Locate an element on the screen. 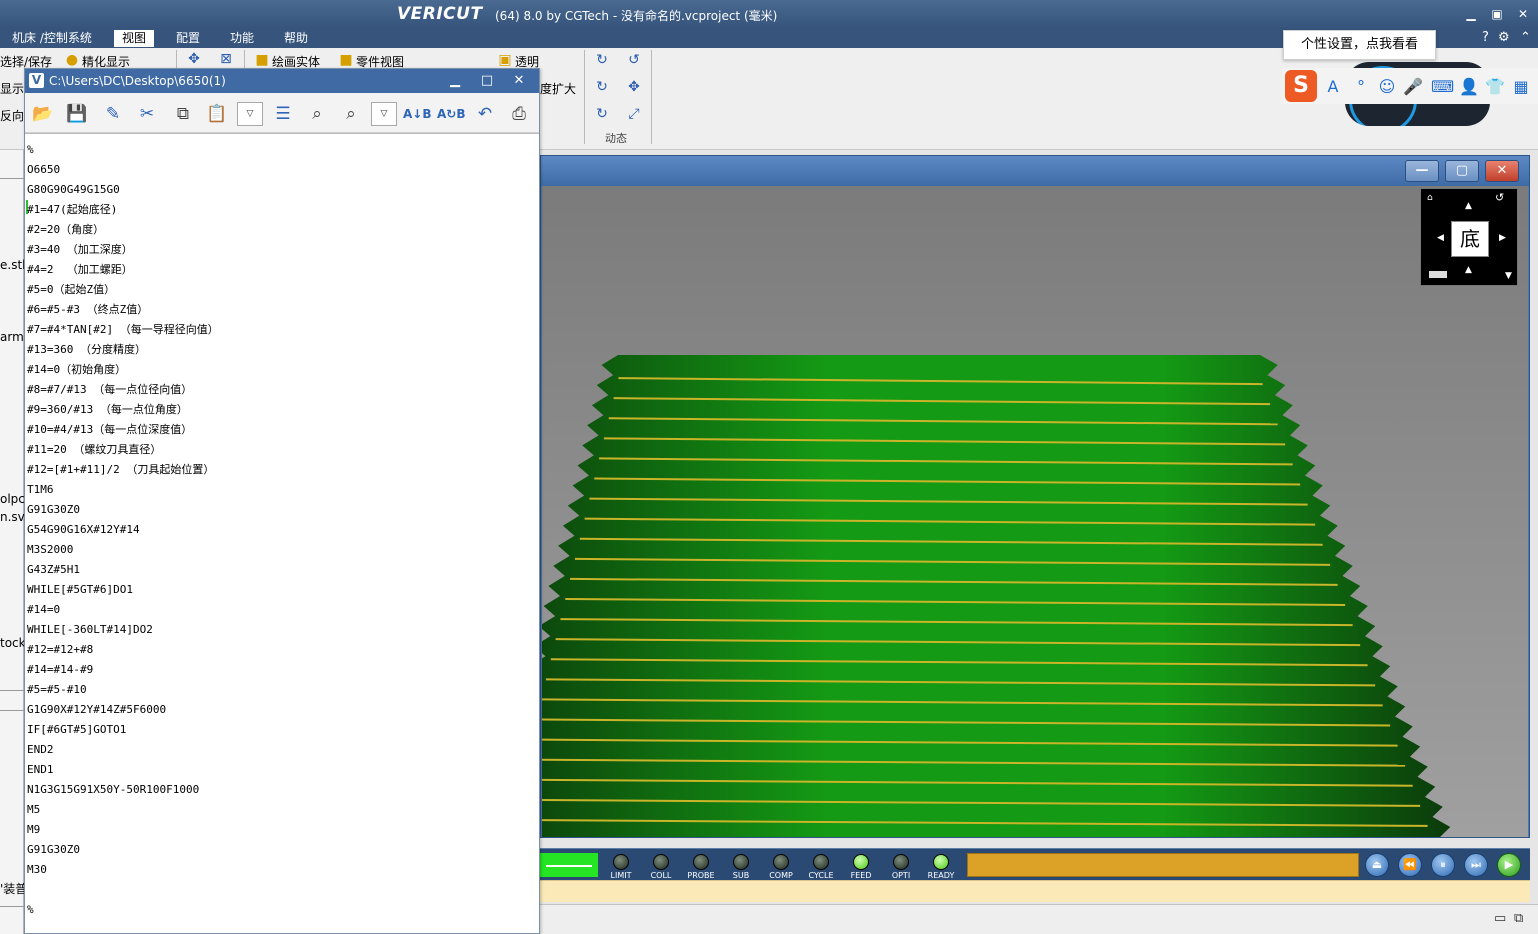 The height and width of the screenshot is (934, 1538). code-line: END2 is located at coordinates (40, 749).